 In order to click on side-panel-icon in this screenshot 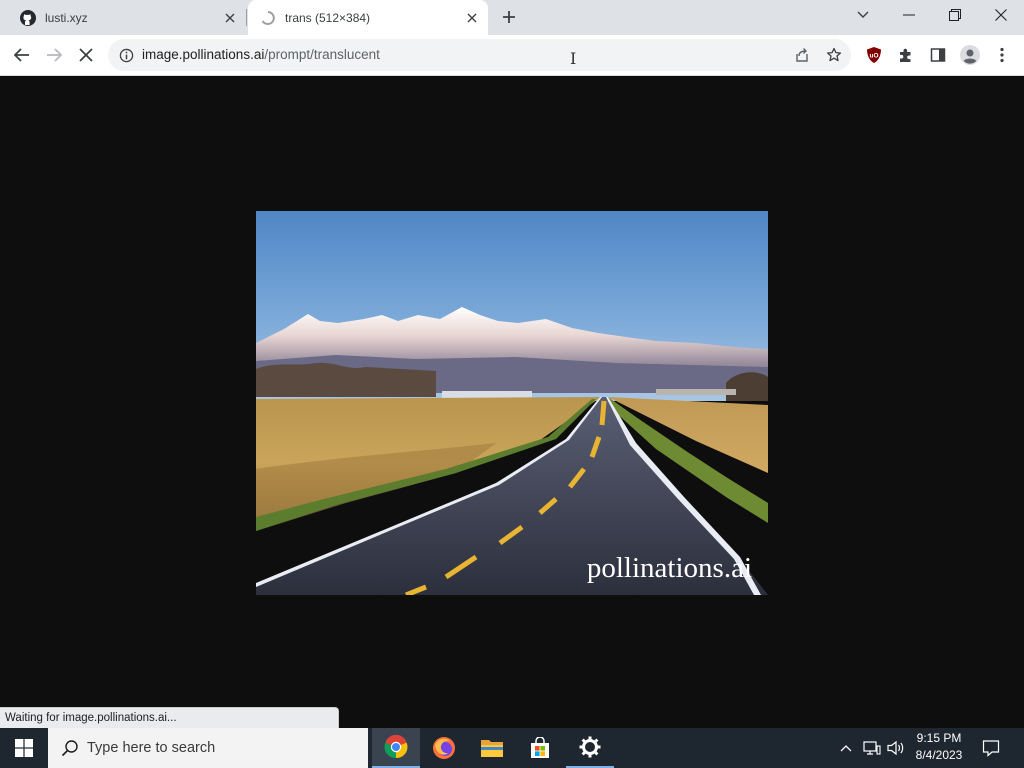, I will do `click(938, 55)`.